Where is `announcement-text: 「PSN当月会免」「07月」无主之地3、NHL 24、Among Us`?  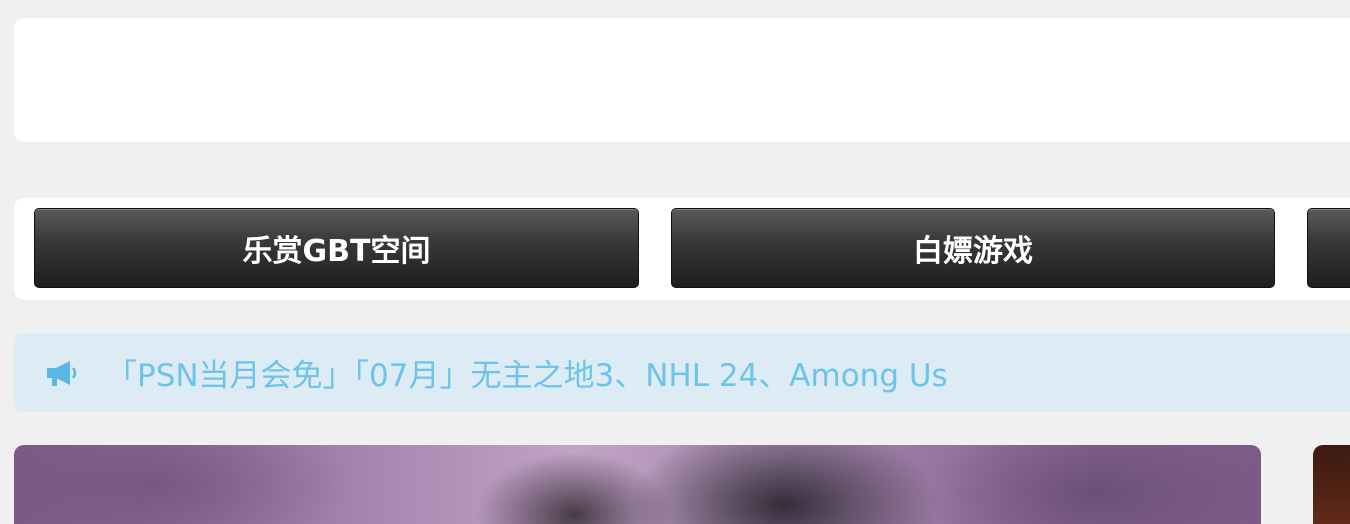 announcement-text: 「PSN当月会免」「07月」无主之地3、NHL 24、Among Us is located at coordinates (527, 372).